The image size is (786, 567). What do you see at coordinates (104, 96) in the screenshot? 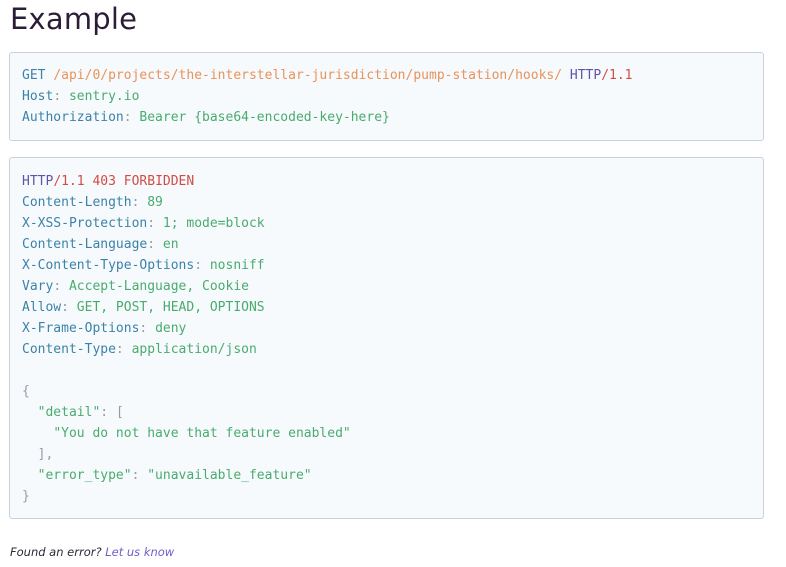
I see `header-value: sentry.io` at bounding box center [104, 96].